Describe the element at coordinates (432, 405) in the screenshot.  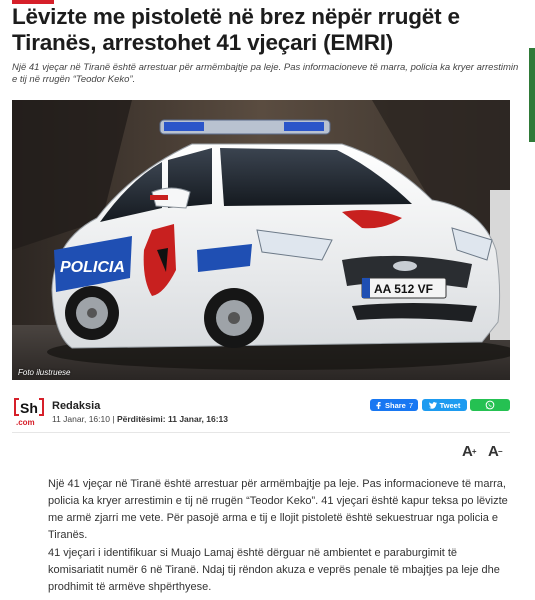
I see `twitter-bird-icon` at that location.